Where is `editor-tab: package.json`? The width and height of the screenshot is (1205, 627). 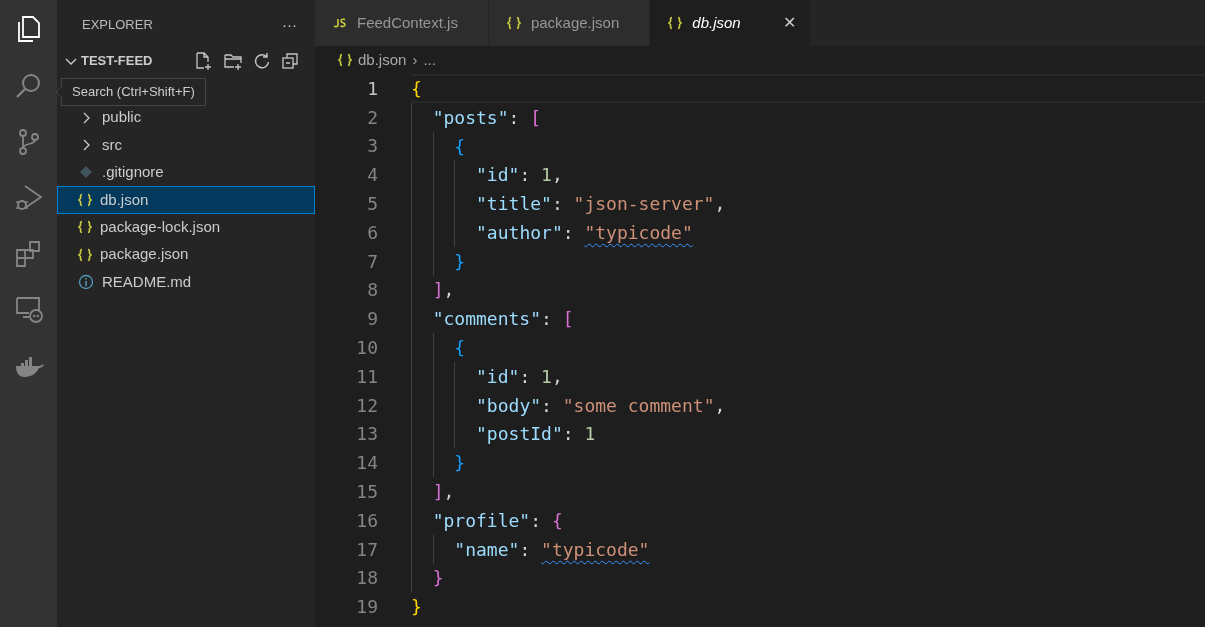
editor-tab: package.json is located at coordinates (569, 23).